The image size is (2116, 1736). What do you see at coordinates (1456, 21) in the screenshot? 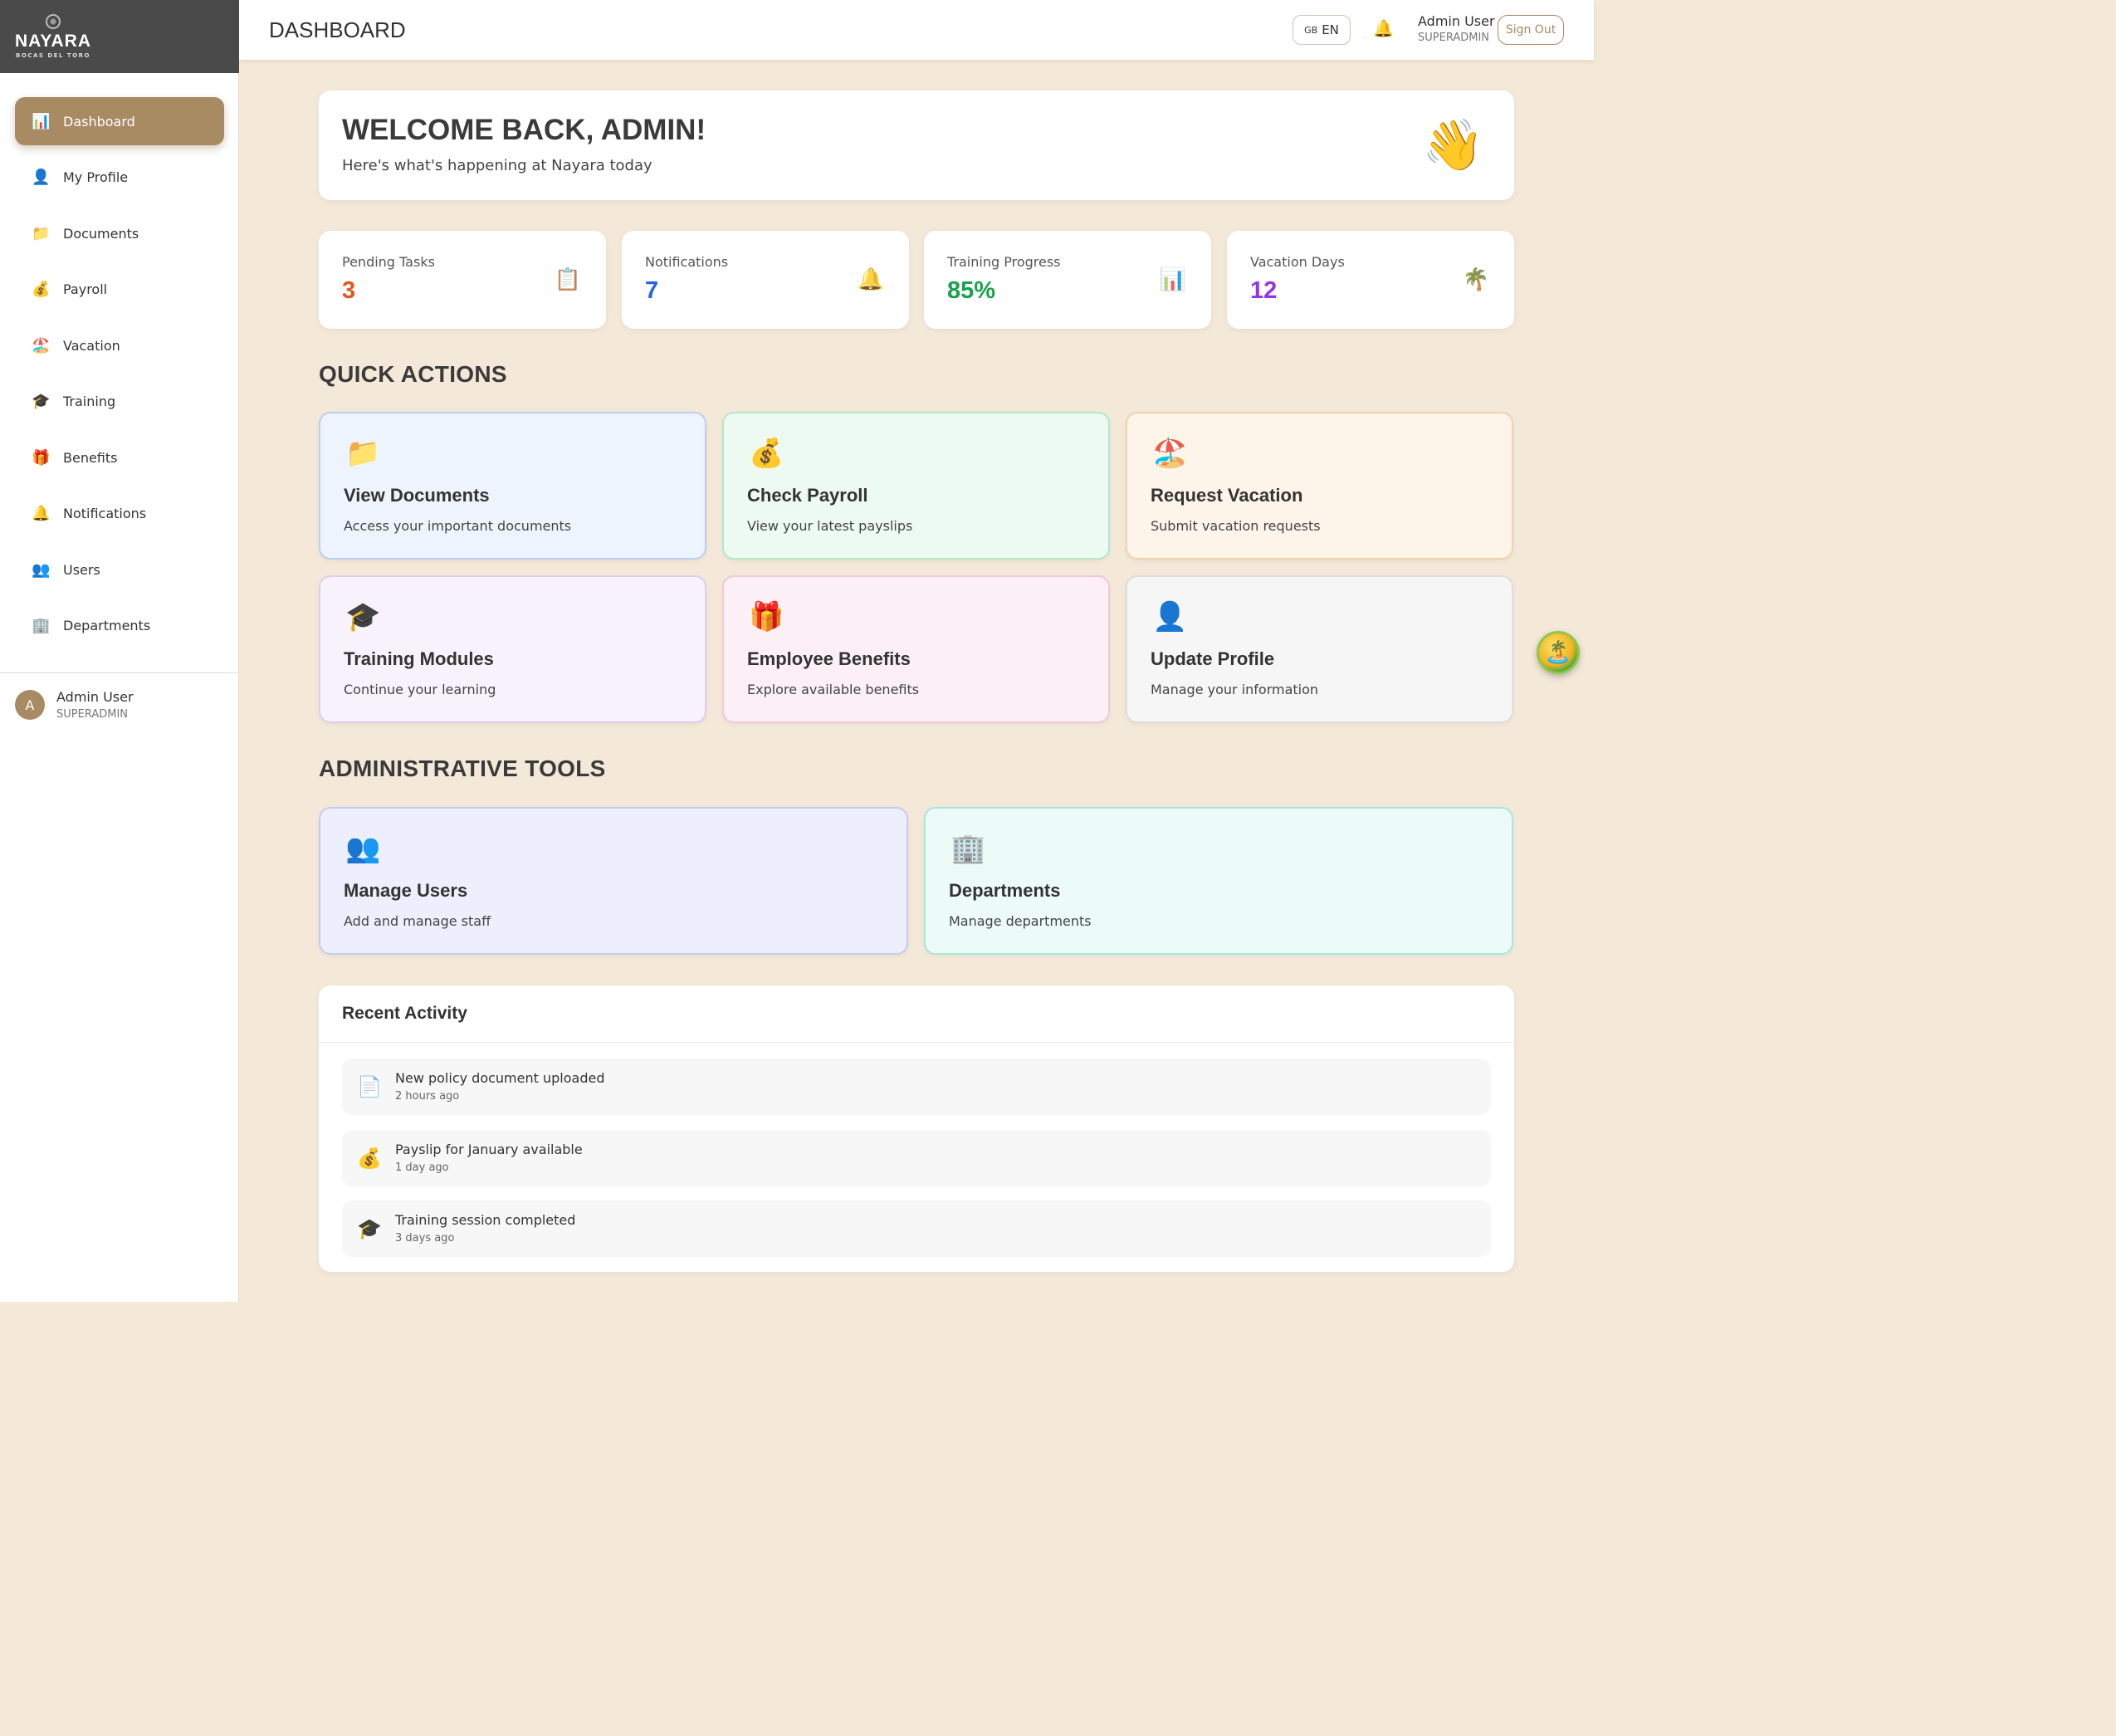
I see `header-user-name: Admin User` at bounding box center [1456, 21].